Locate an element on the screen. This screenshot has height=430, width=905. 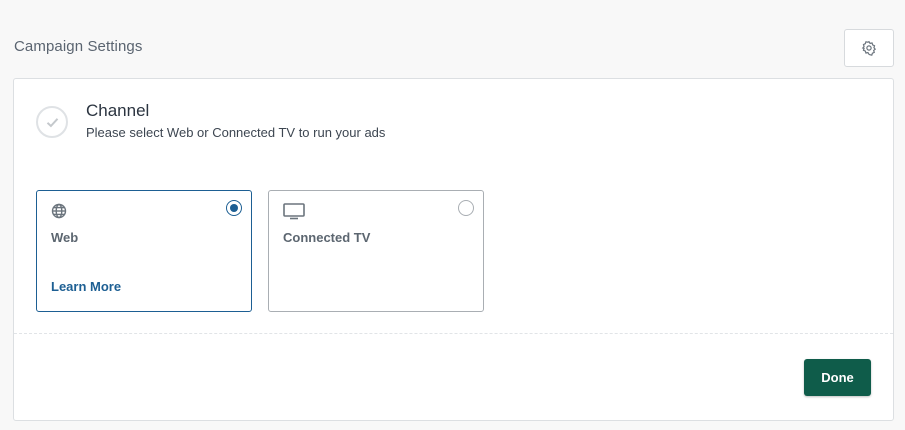
learn-more-link: Learn More is located at coordinates (86, 286).